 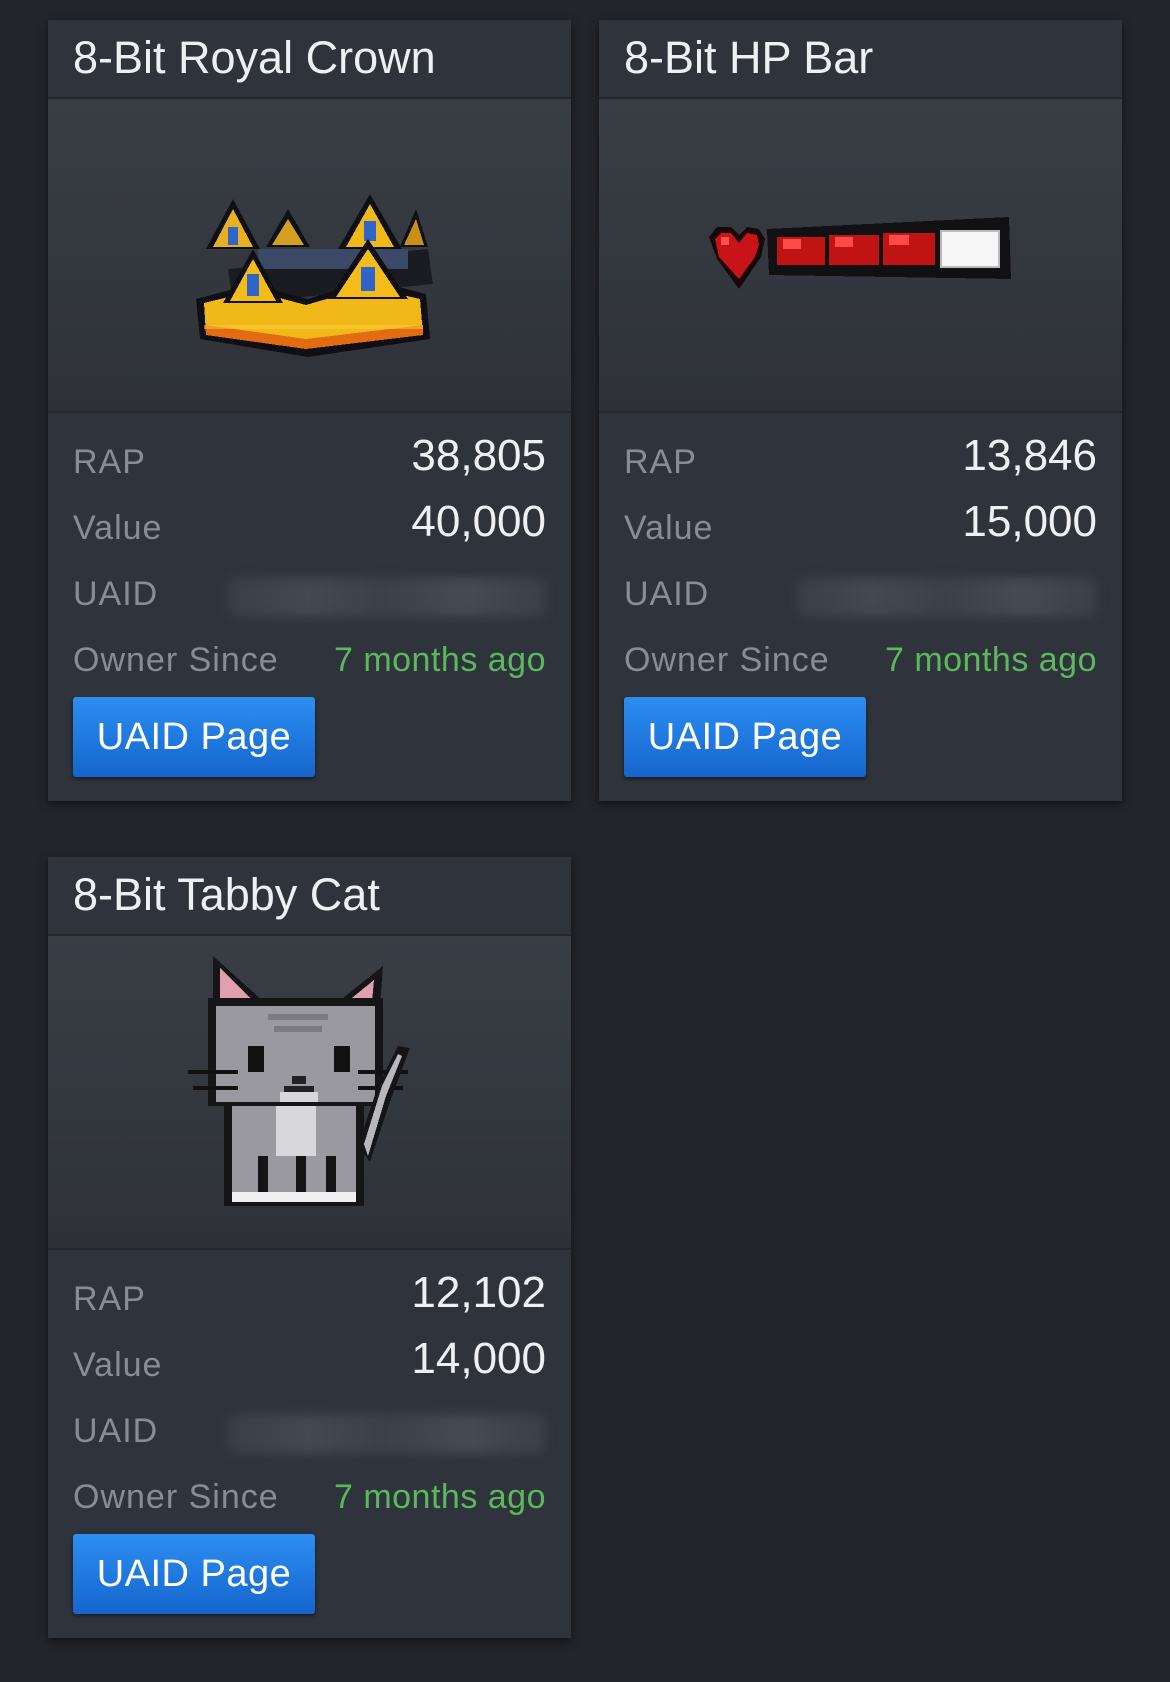 What do you see at coordinates (860, 253) in the screenshot?
I see `pixel-hp-bar-icon` at bounding box center [860, 253].